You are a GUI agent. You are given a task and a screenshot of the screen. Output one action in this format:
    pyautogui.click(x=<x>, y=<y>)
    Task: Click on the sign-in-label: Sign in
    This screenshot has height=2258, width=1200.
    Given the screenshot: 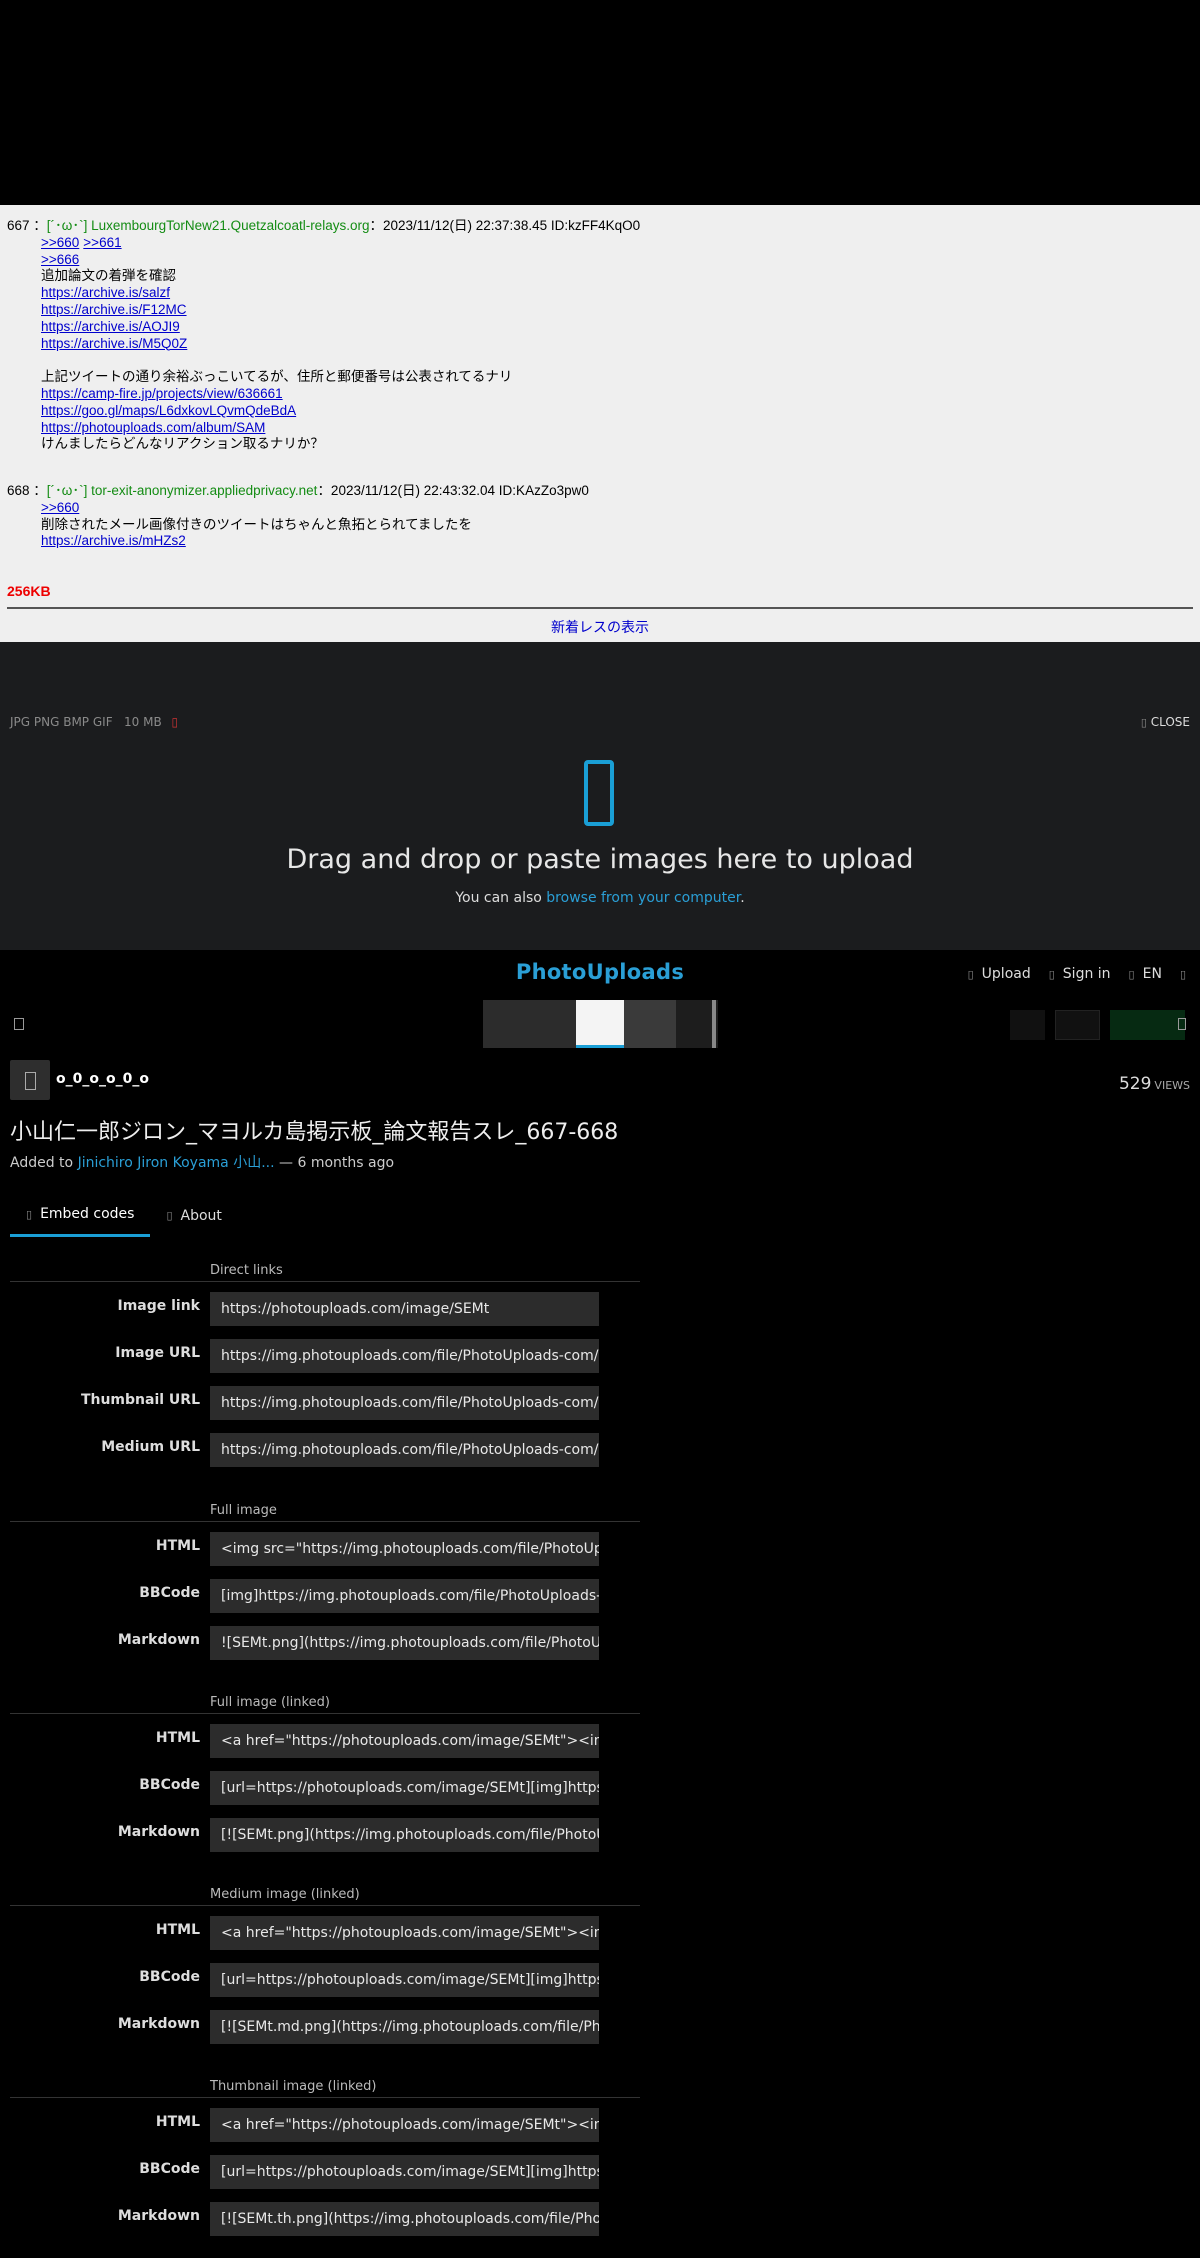 What is the action you would take?
    pyautogui.click(x=1086, y=974)
    